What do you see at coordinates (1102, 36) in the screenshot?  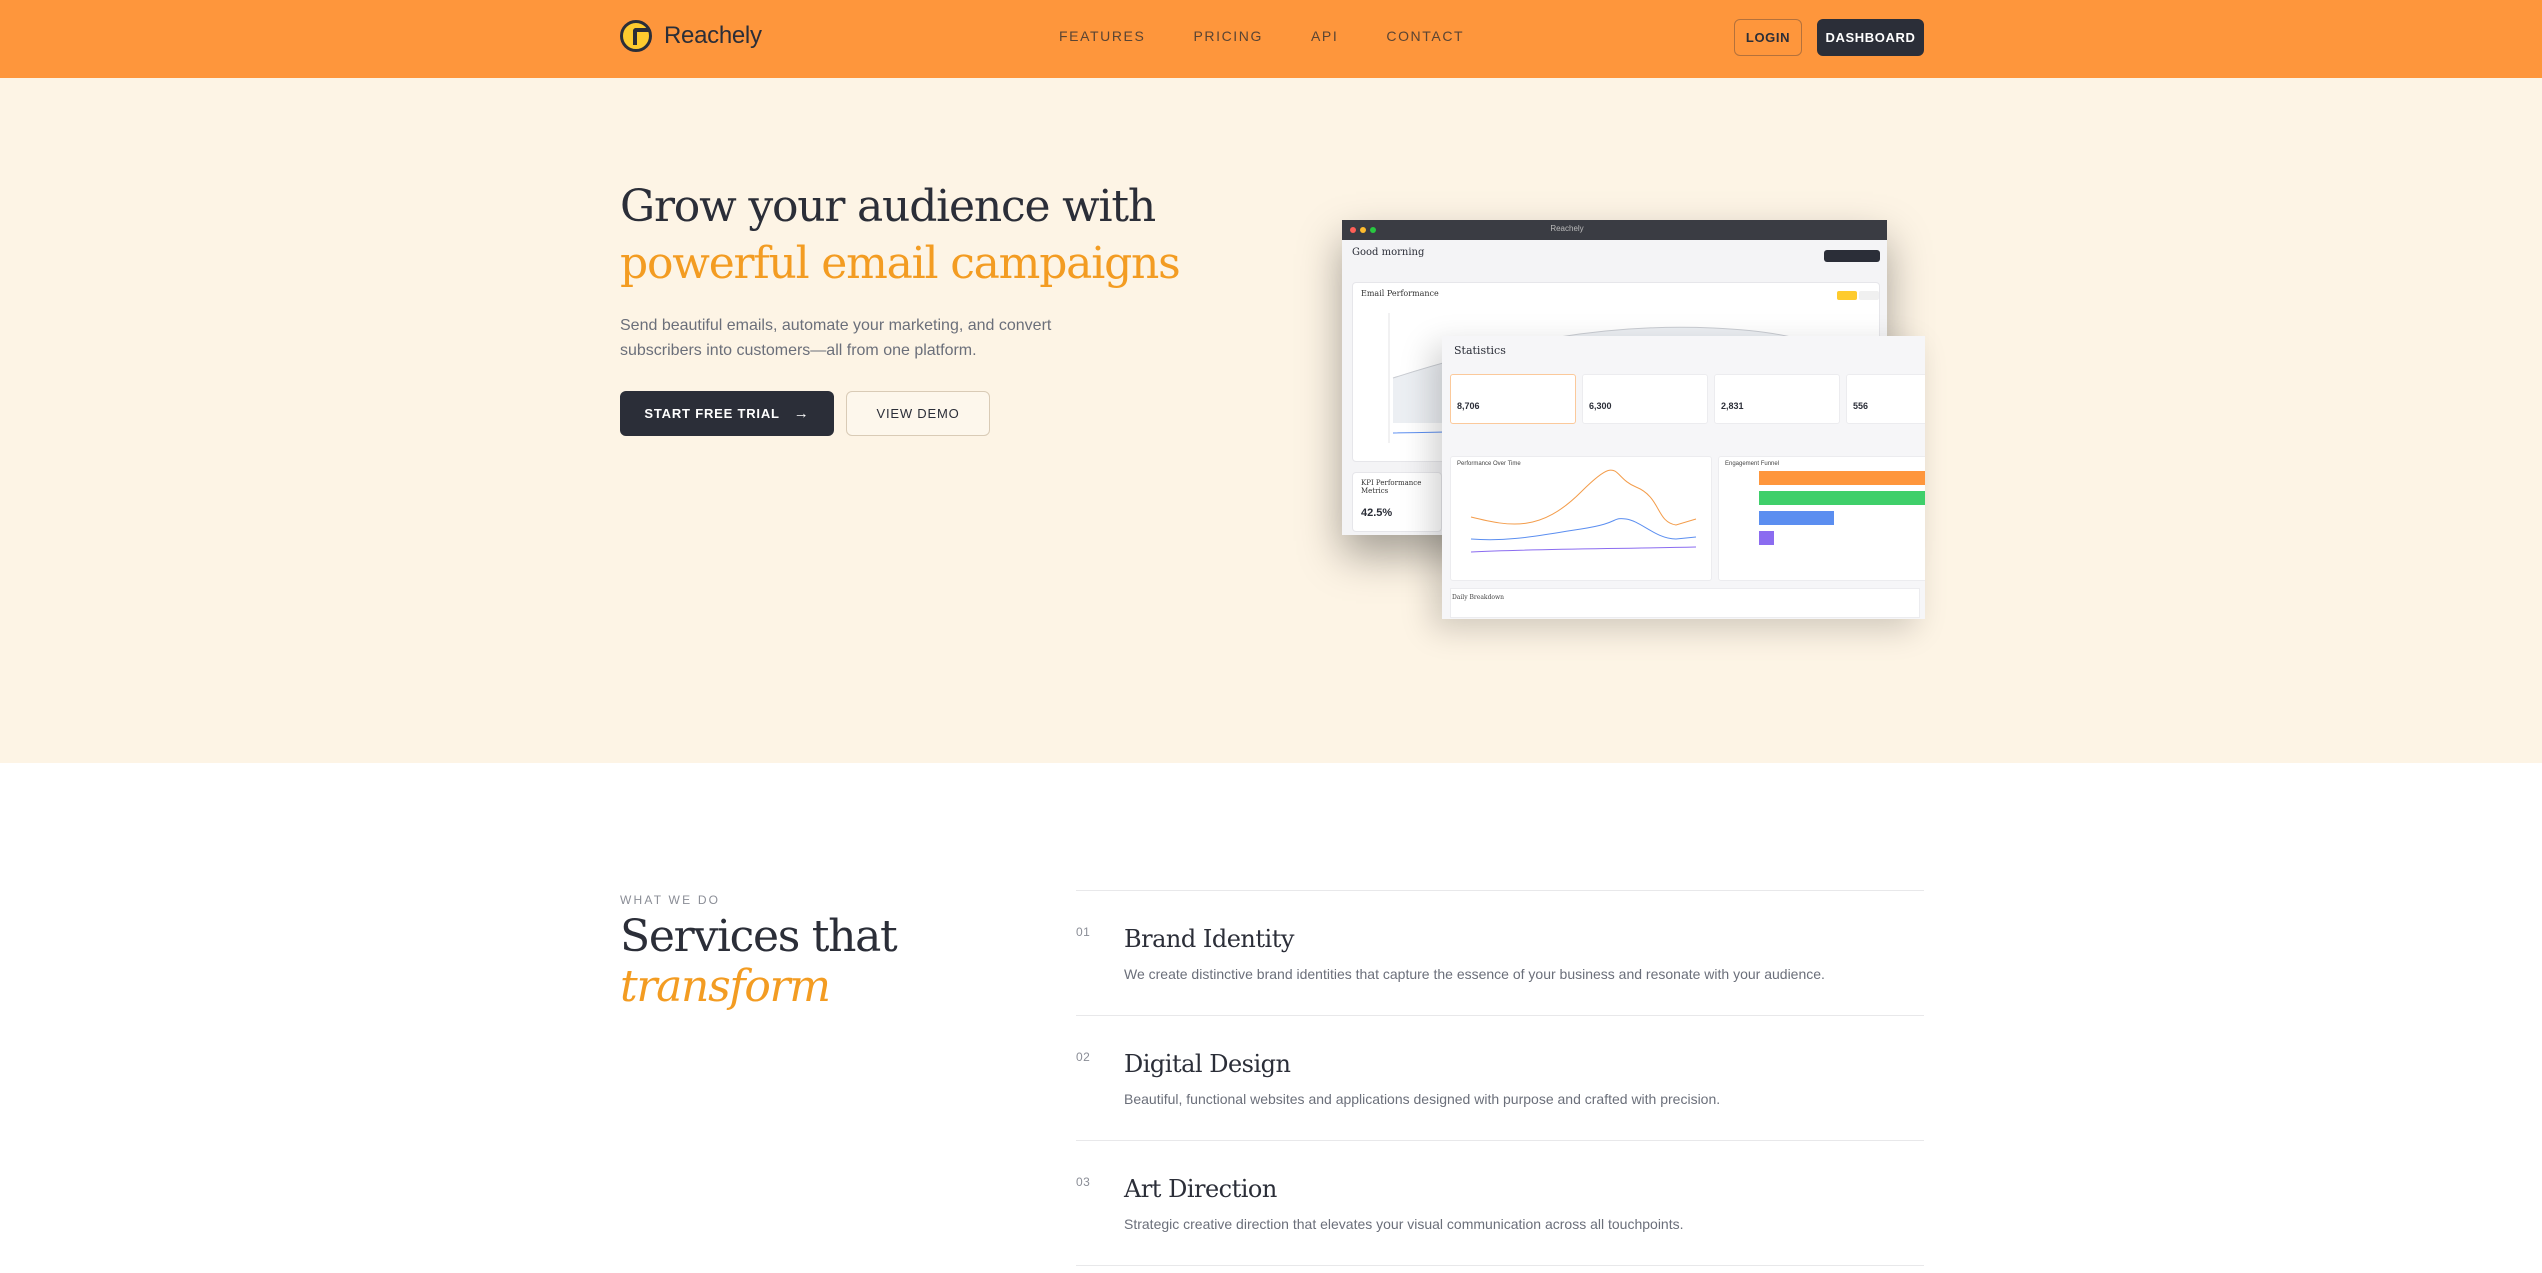 I see `nav-link-features: FEATURES` at bounding box center [1102, 36].